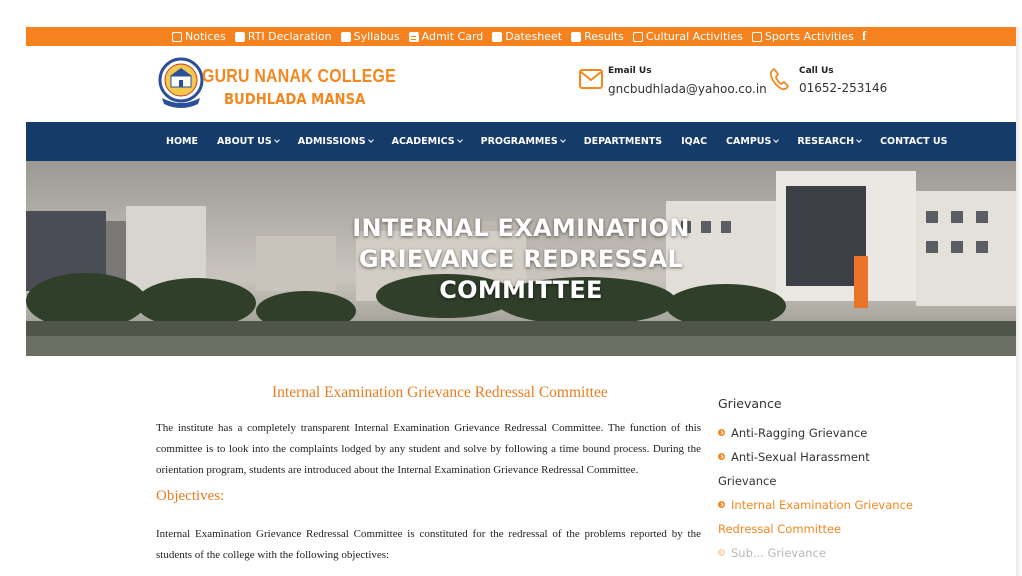 This screenshot has width=1022, height=576. What do you see at coordinates (181, 84) in the screenshot?
I see `college-logo` at bounding box center [181, 84].